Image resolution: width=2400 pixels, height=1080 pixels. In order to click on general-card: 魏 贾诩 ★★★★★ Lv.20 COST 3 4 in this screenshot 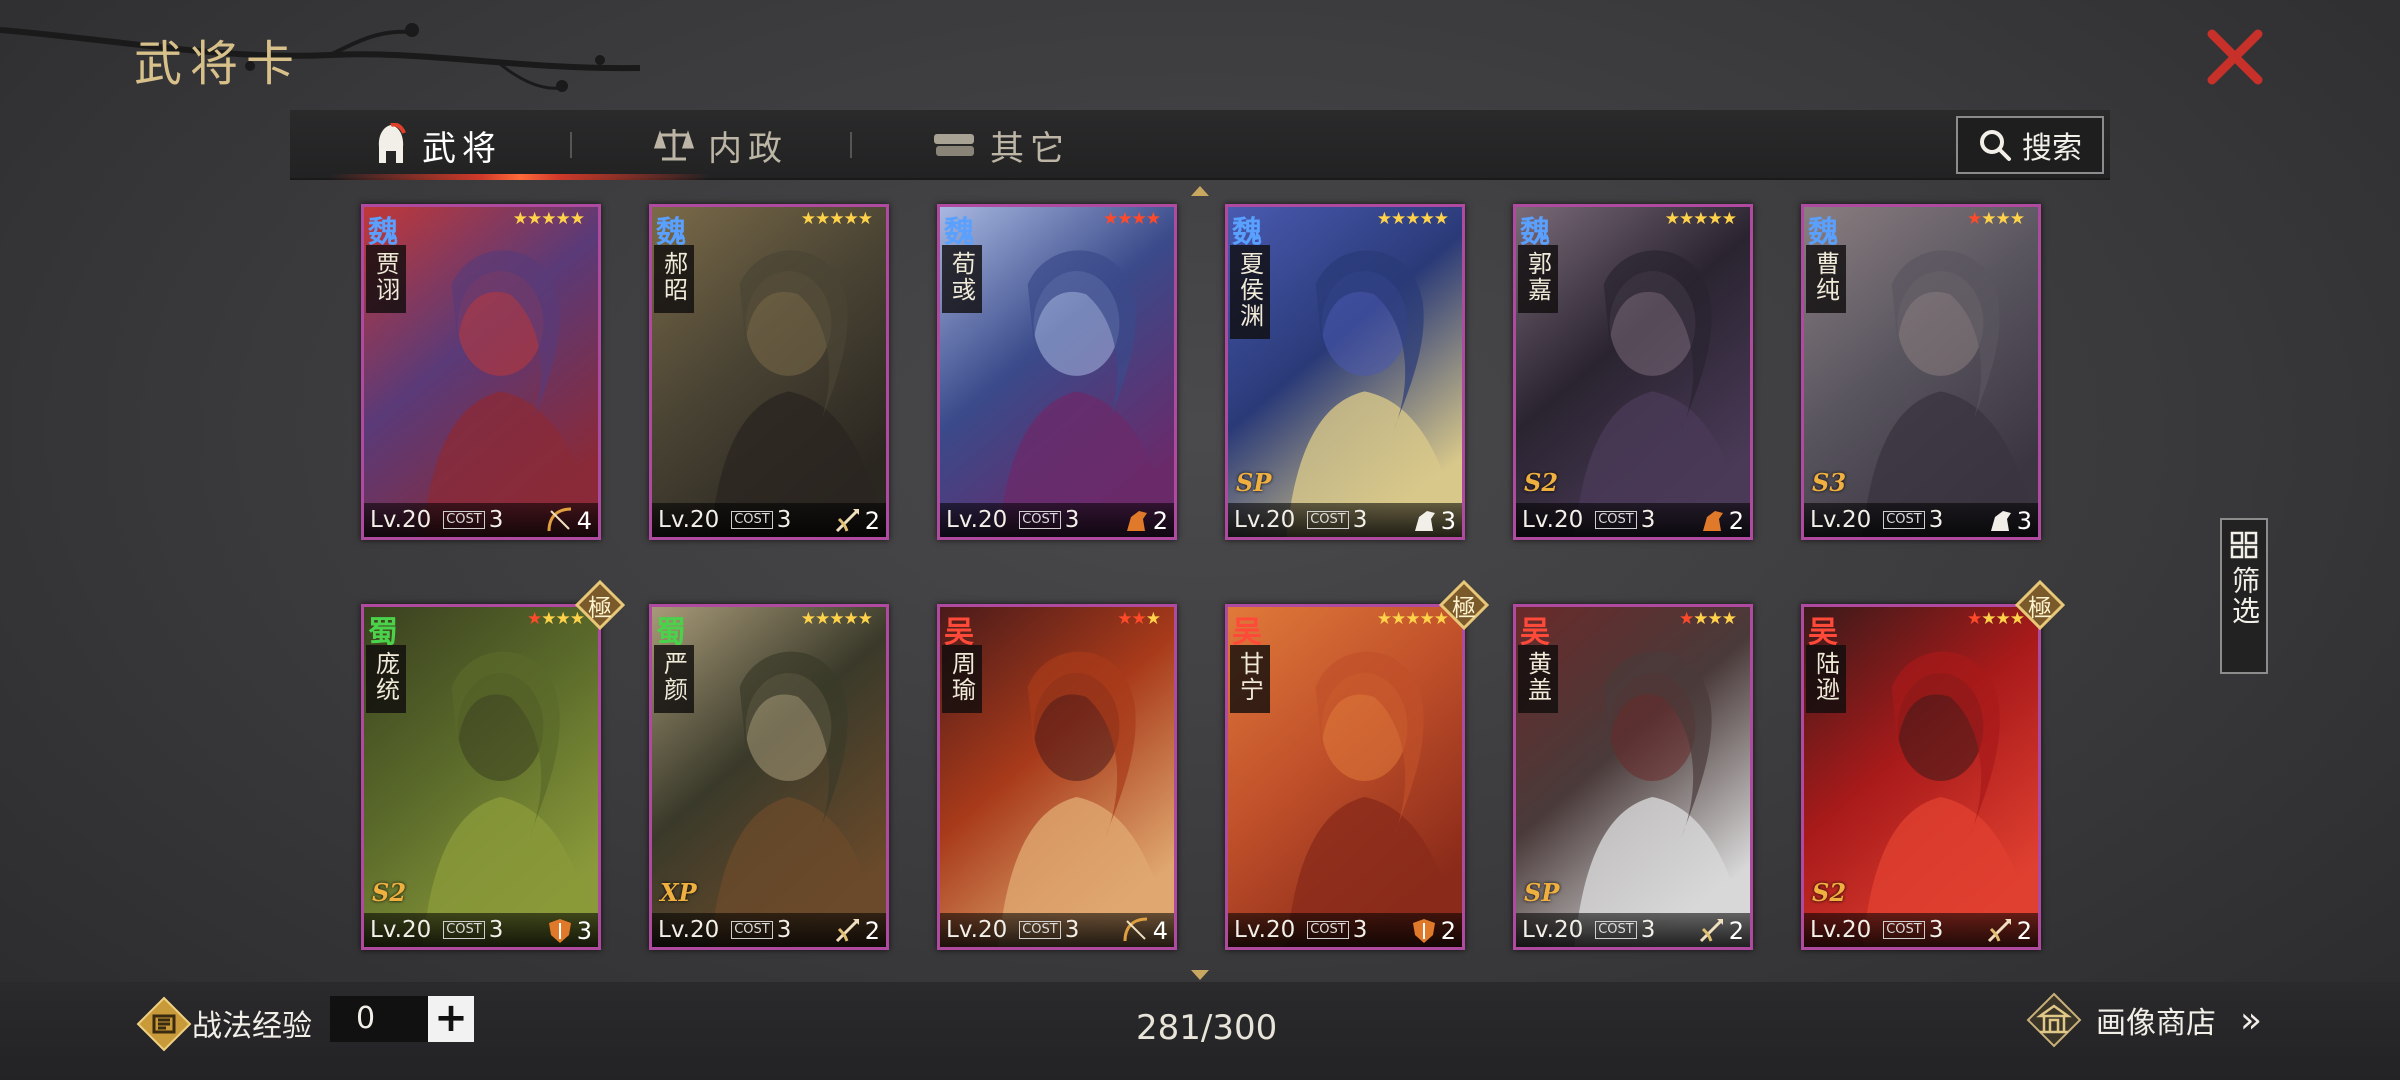, I will do `click(481, 372)`.